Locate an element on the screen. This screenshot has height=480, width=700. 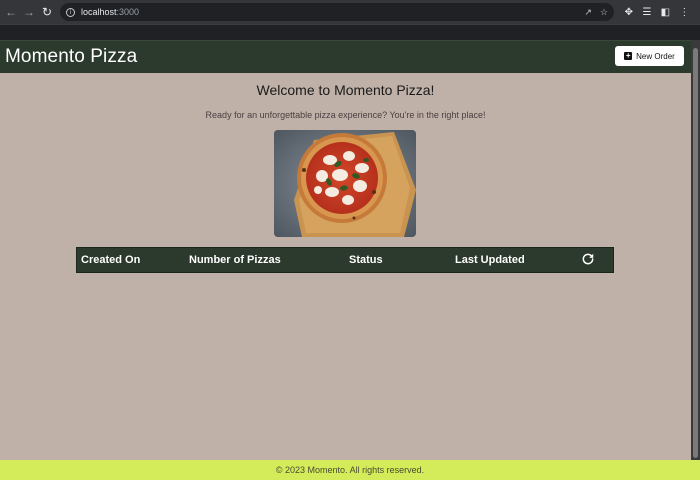
new-order-label: New Order is located at coordinates (655, 56).